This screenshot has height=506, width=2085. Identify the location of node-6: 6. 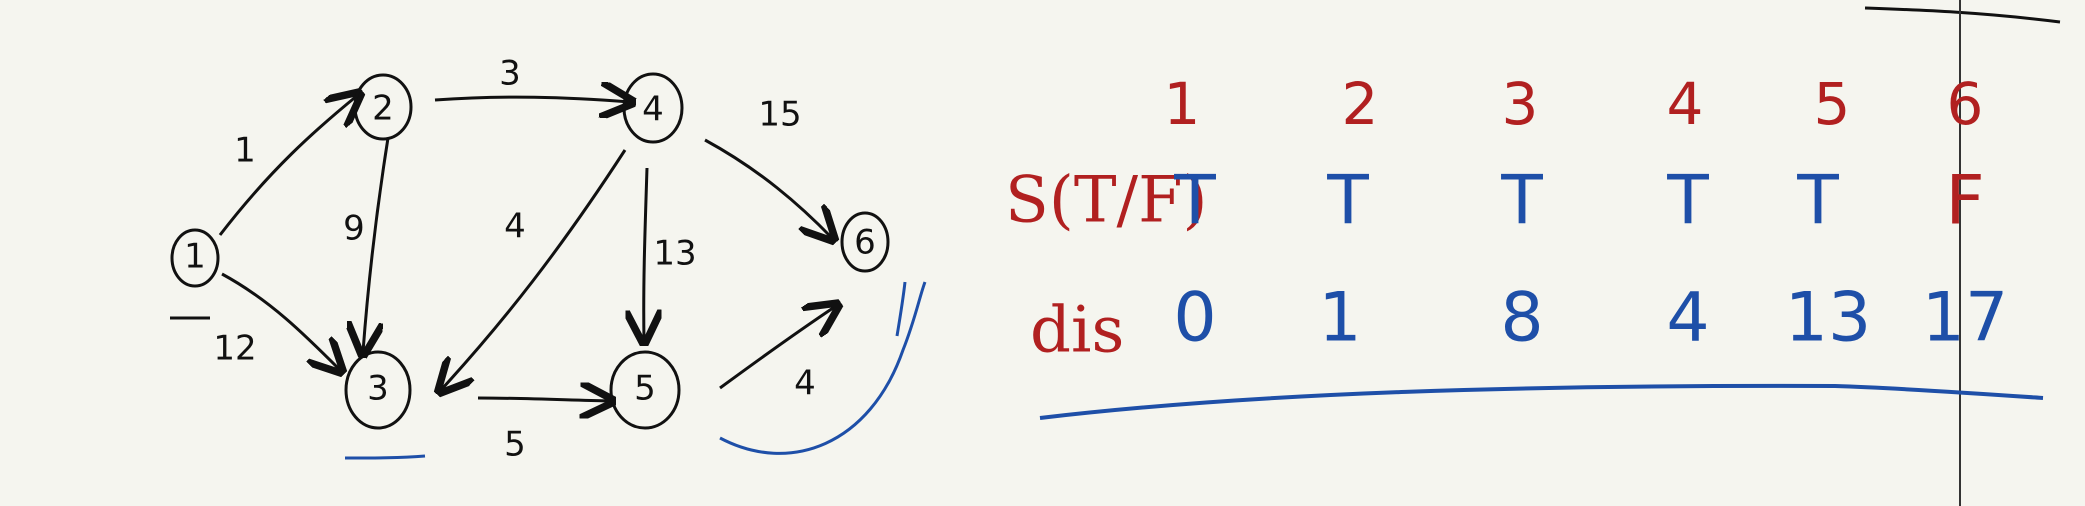
(865, 242).